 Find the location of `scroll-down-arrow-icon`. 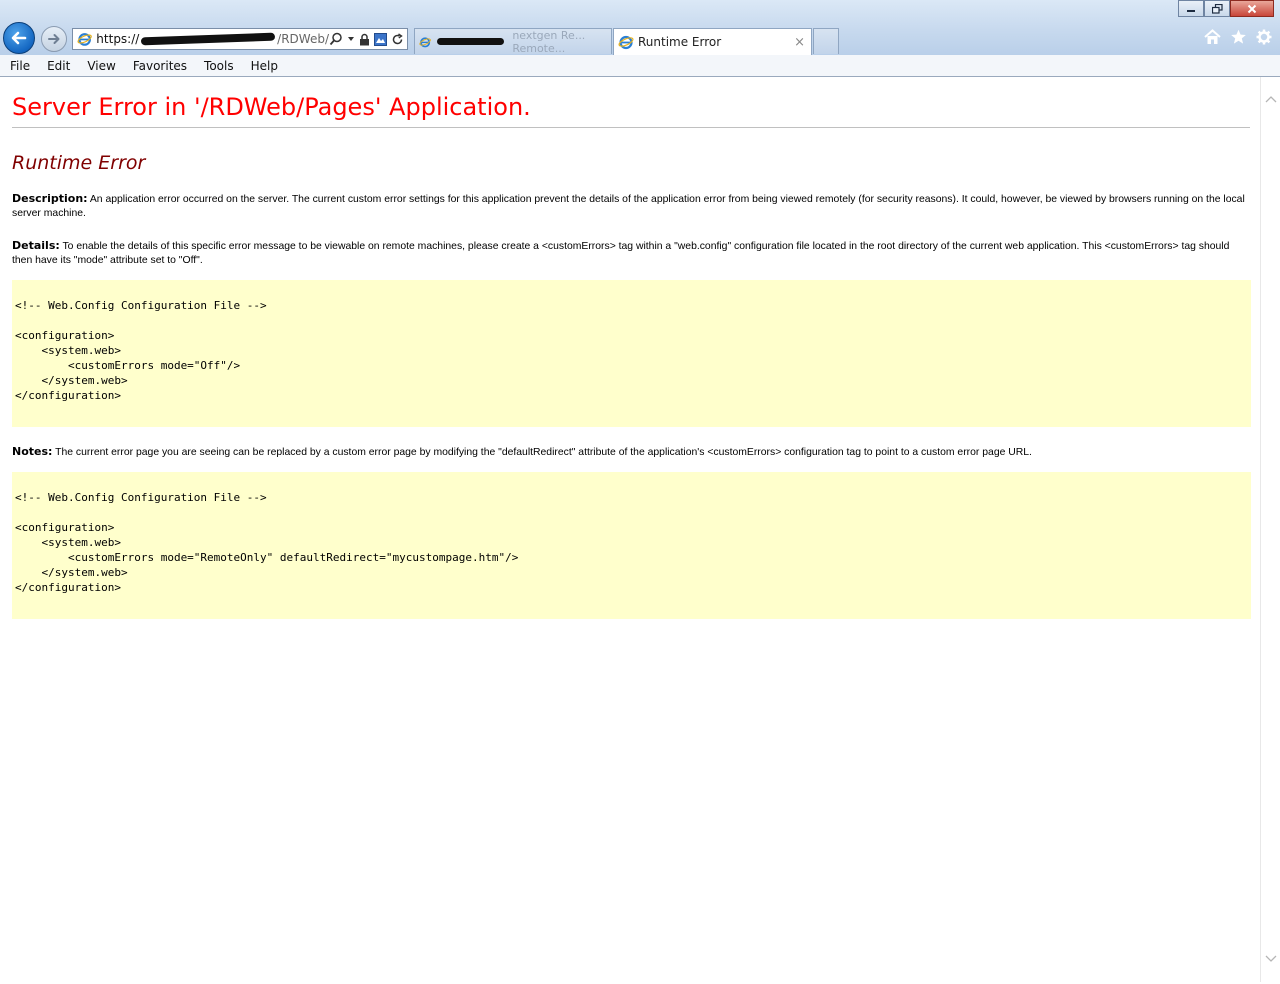

scroll-down-arrow-icon is located at coordinates (1271, 959).